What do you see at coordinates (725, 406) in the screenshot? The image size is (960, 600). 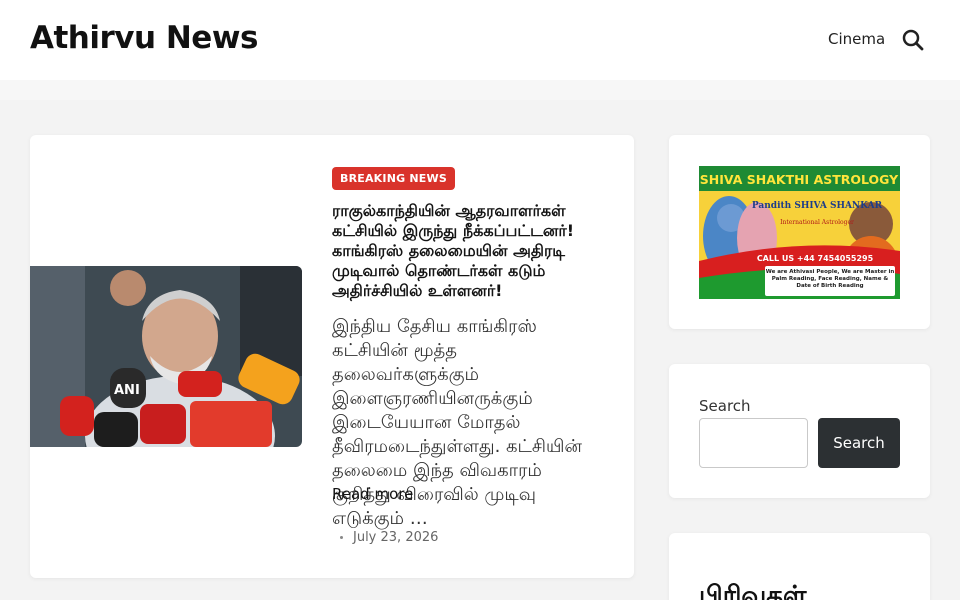 I see `search-label: Search` at bounding box center [725, 406].